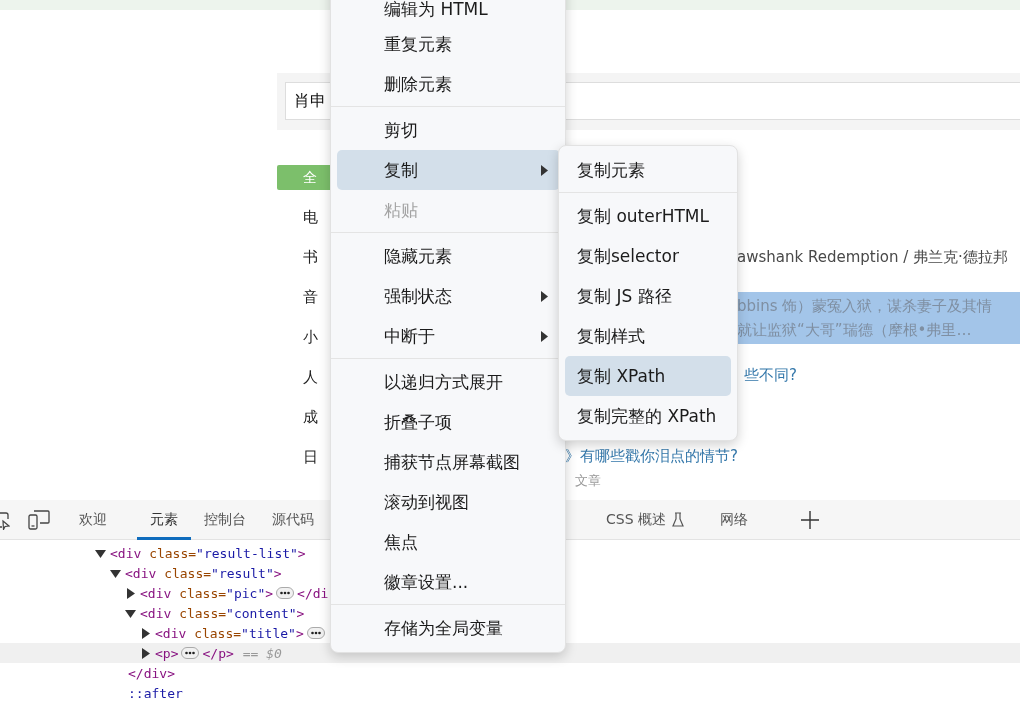 This screenshot has width=1020, height=712. Describe the element at coordinates (310, 337) in the screenshot. I see `category-link: 小` at that location.